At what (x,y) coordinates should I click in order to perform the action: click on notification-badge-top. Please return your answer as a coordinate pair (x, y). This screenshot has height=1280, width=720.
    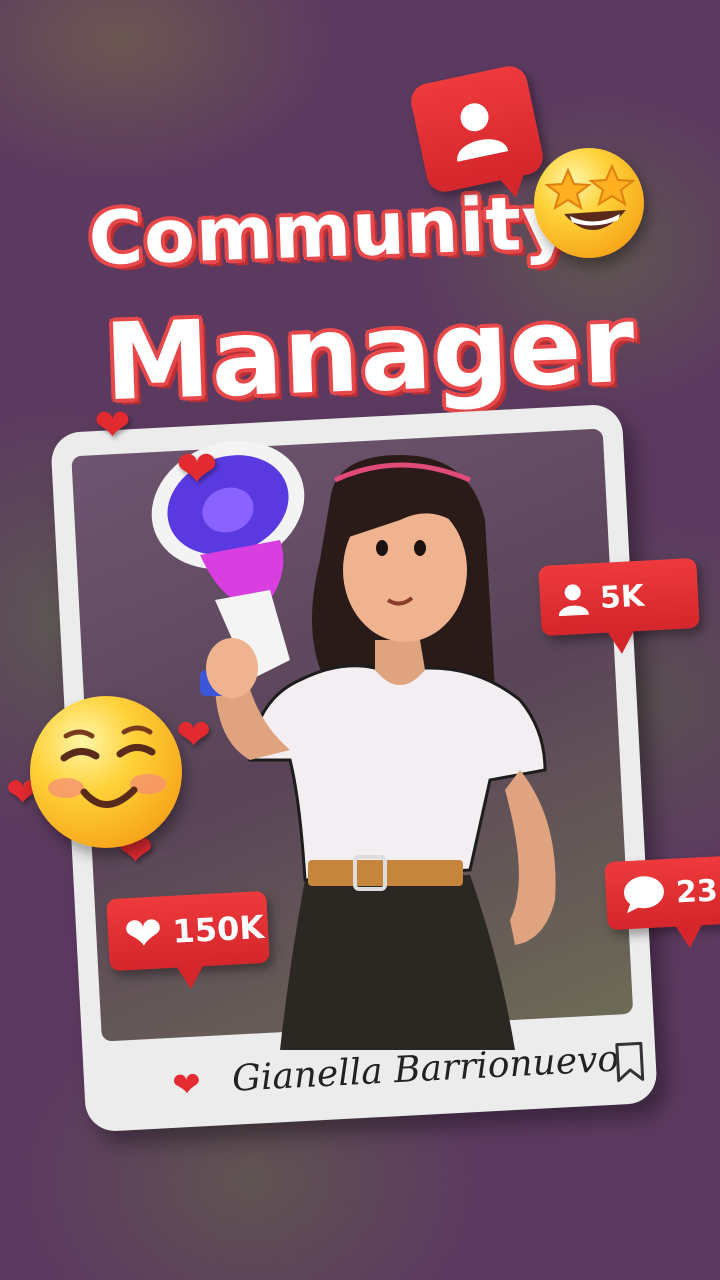
    Looking at the image, I should click on (477, 129).